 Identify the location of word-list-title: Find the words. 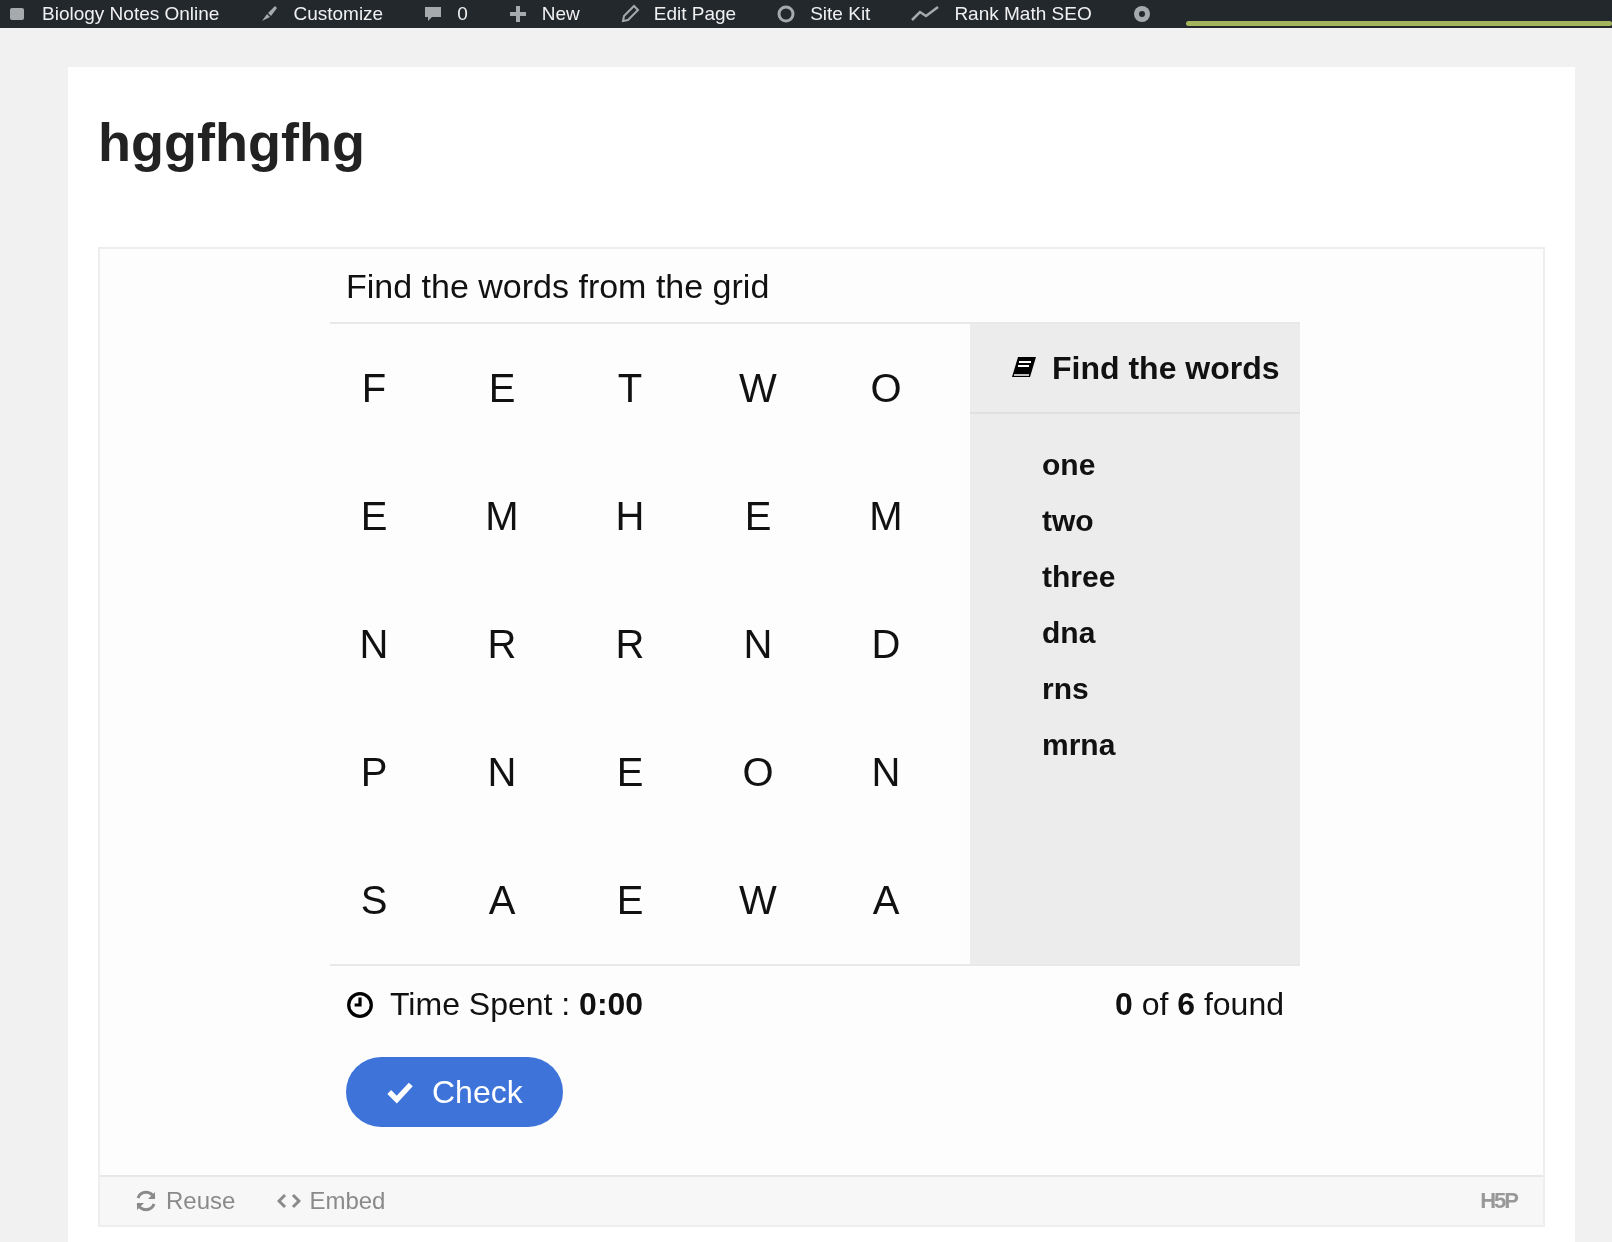
(1166, 368).